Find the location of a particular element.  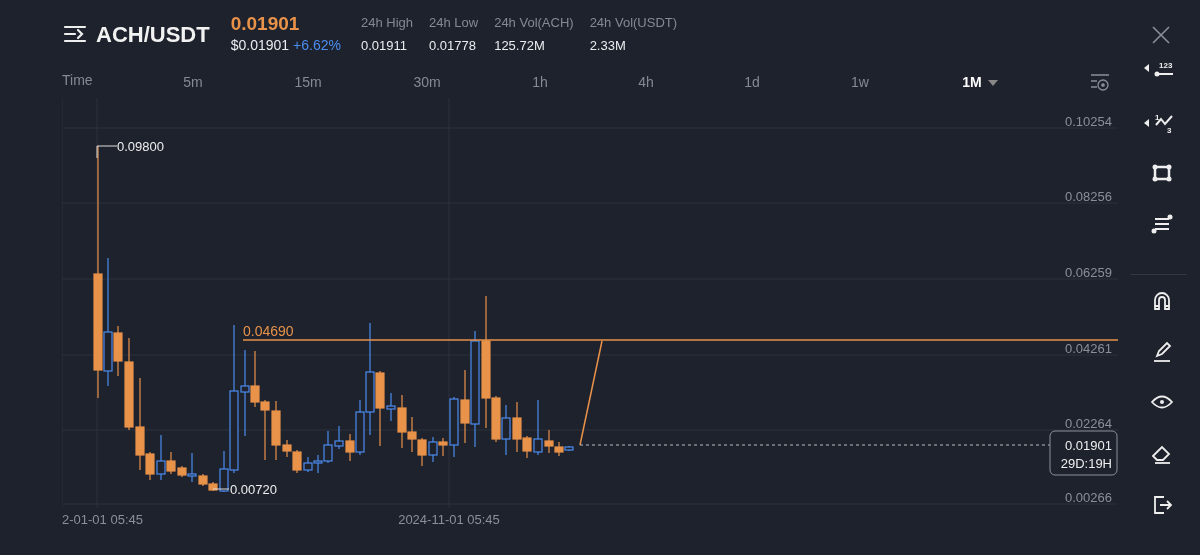

time-axis-label: 2-01-01 05:45 is located at coordinates (102, 519).